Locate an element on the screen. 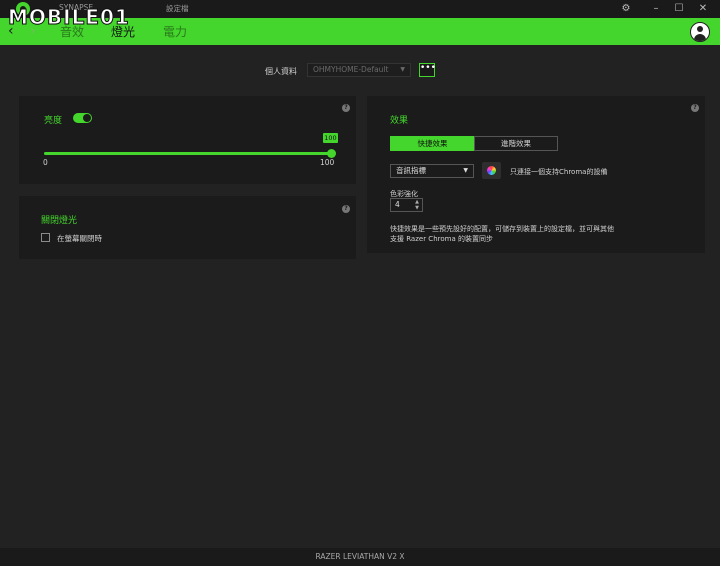 Image resolution: width=720 pixels, height=566 pixels. lighting-off-panel is located at coordinates (187, 227).